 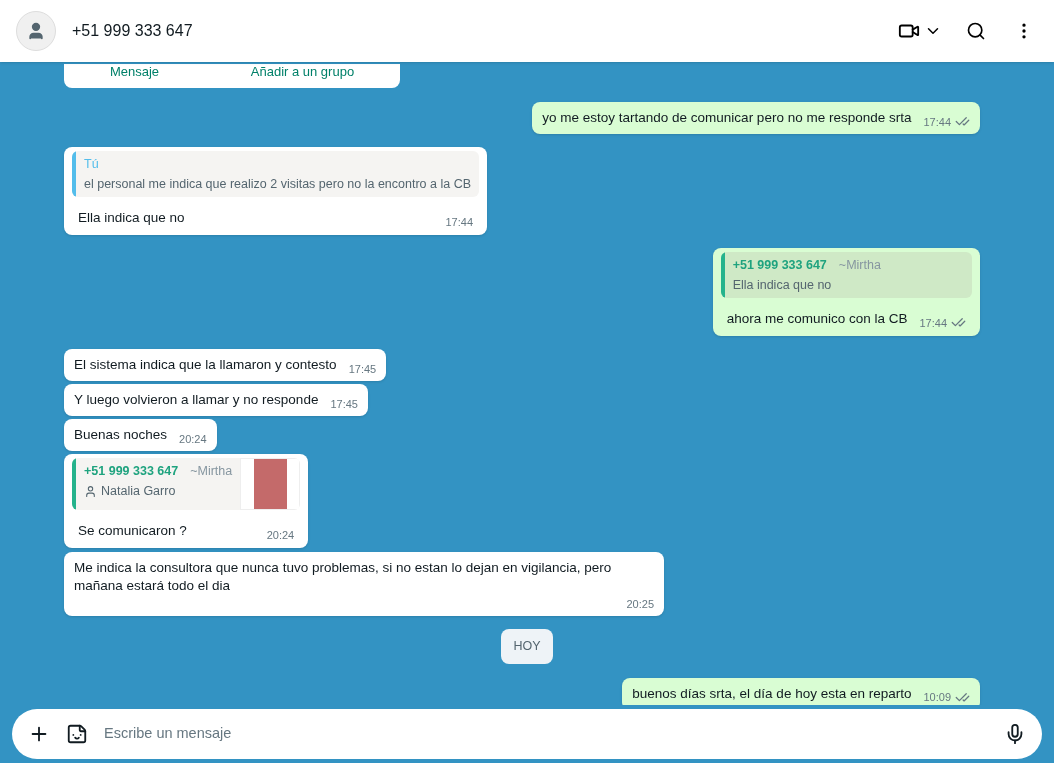 What do you see at coordinates (134, 72) in the screenshot?
I see `card-action-link: Mensaje` at bounding box center [134, 72].